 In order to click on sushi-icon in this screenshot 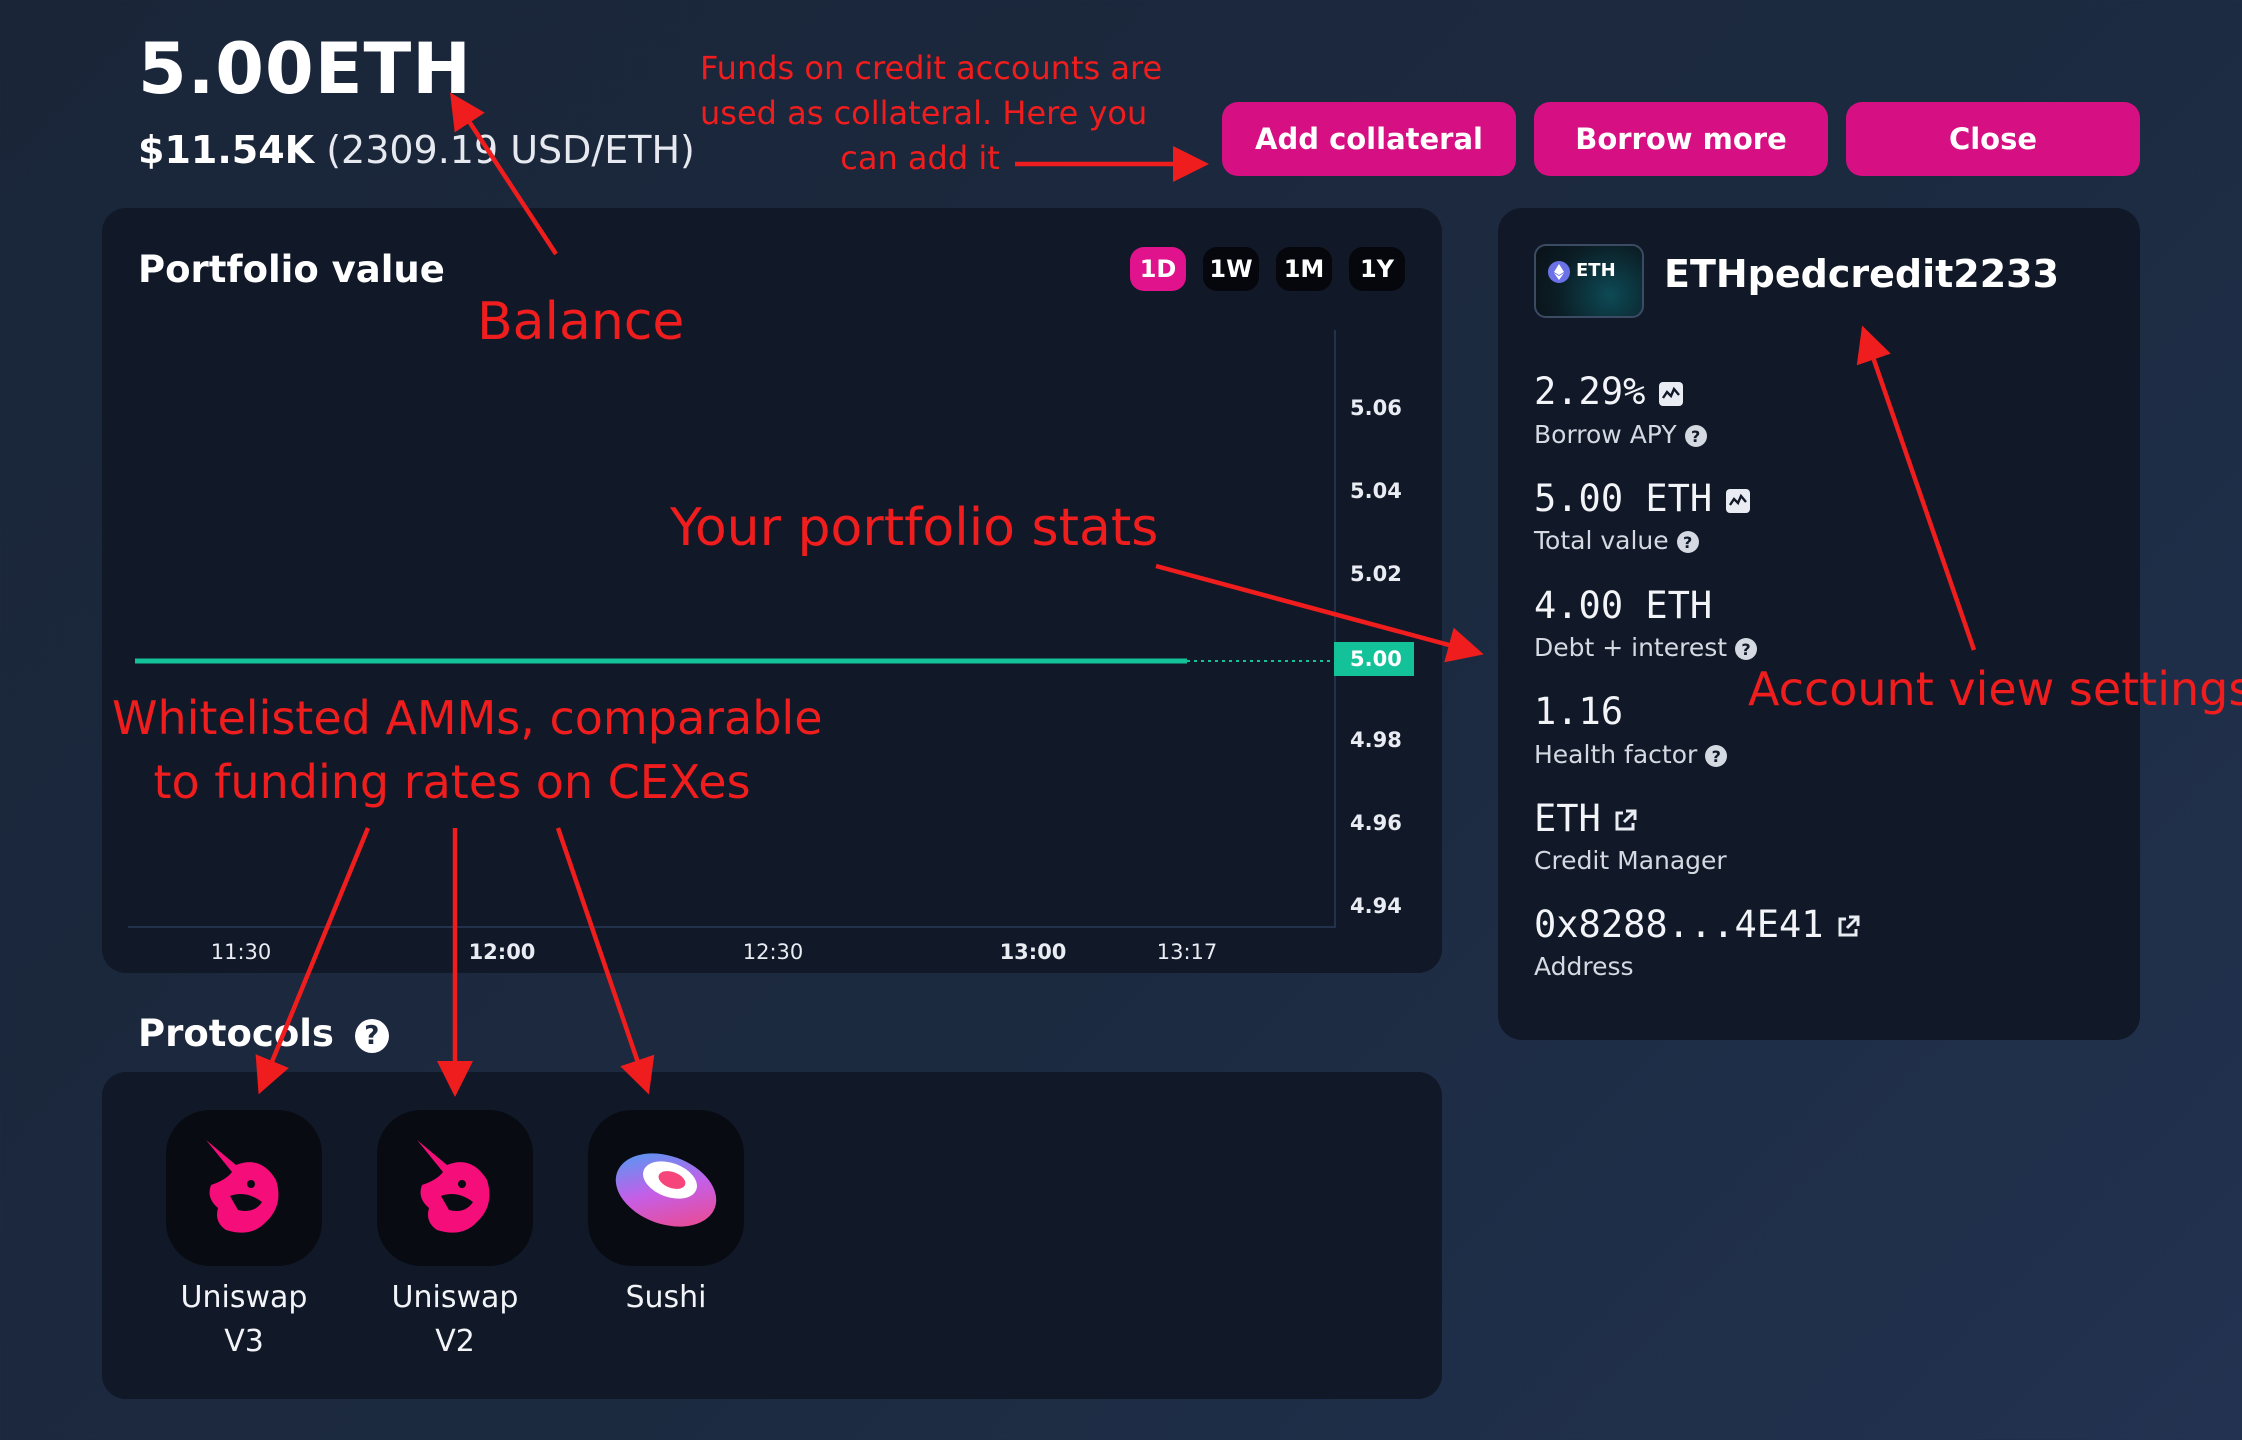, I will do `click(666, 1190)`.